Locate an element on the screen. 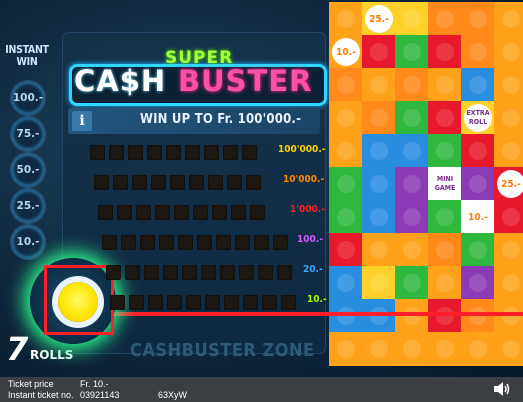 The image size is (523, 402). instant-win-50: 50.- is located at coordinates (28, 170).